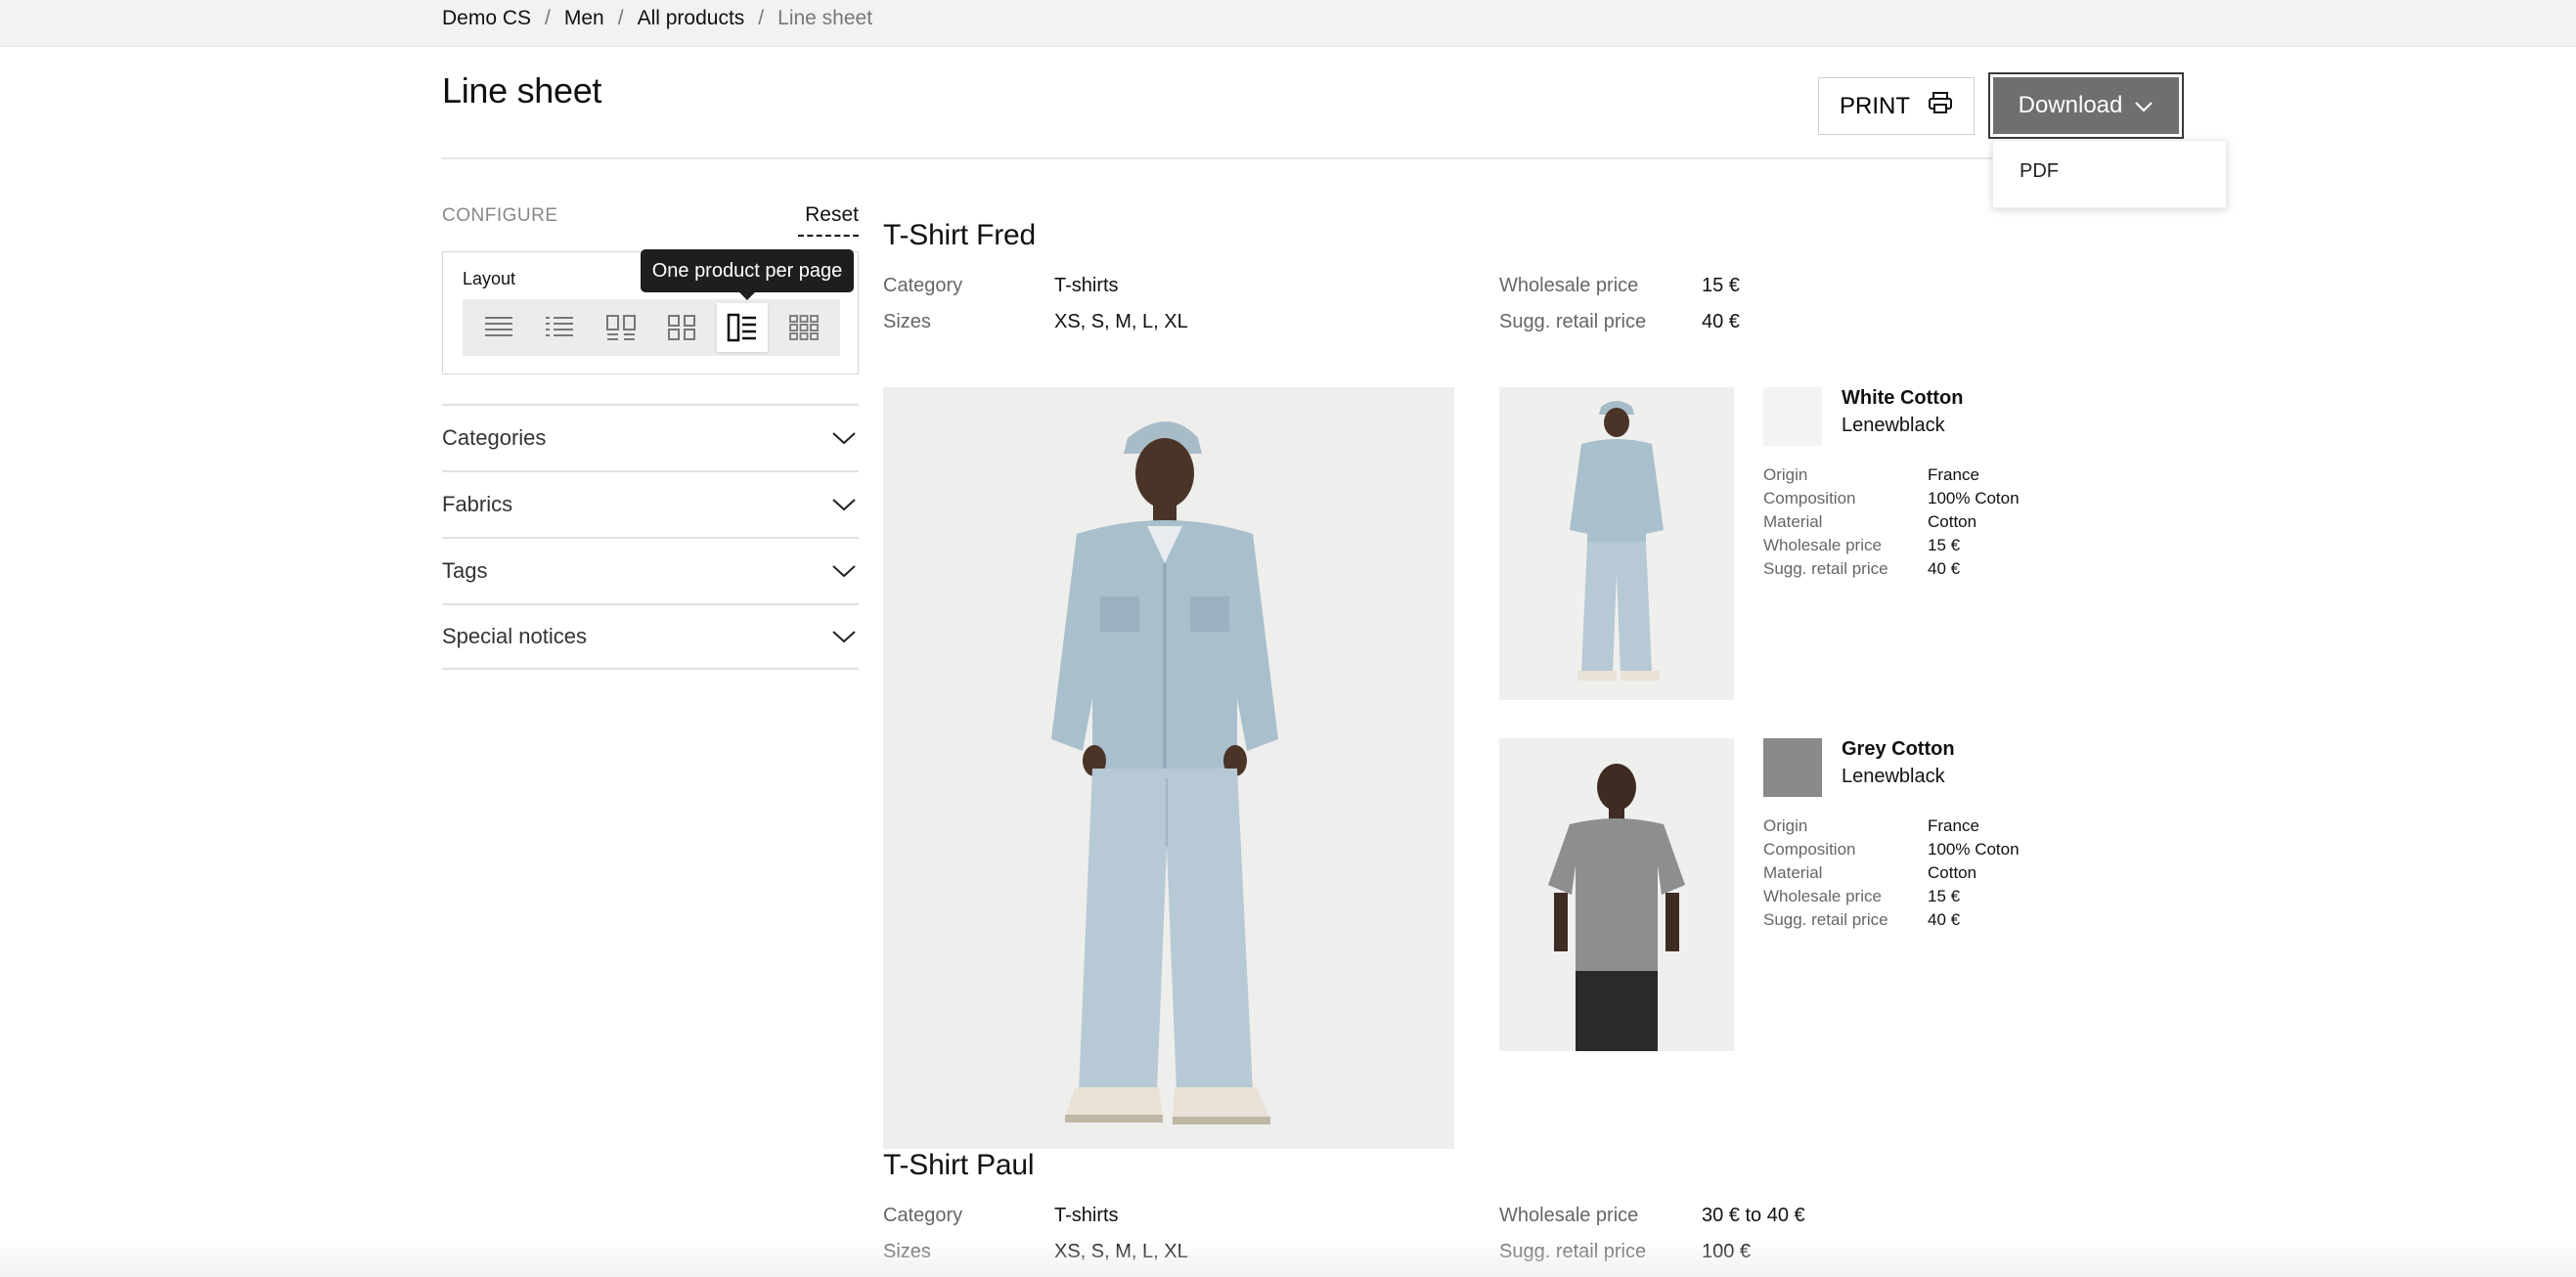 The width and height of the screenshot is (2576, 1277). I want to click on print-button: PRINT, so click(1896, 106).